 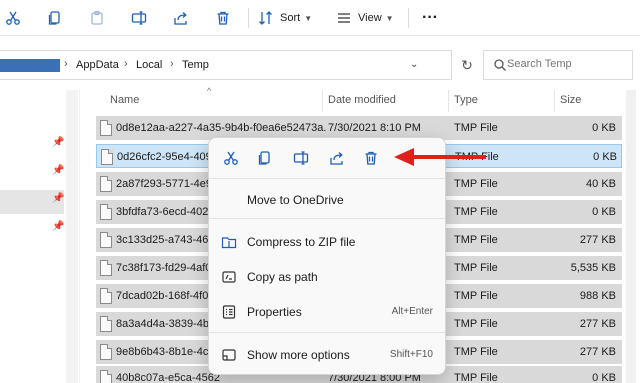 I want to click on sort-ascending-icon: ^, so click(x=209, y=91).